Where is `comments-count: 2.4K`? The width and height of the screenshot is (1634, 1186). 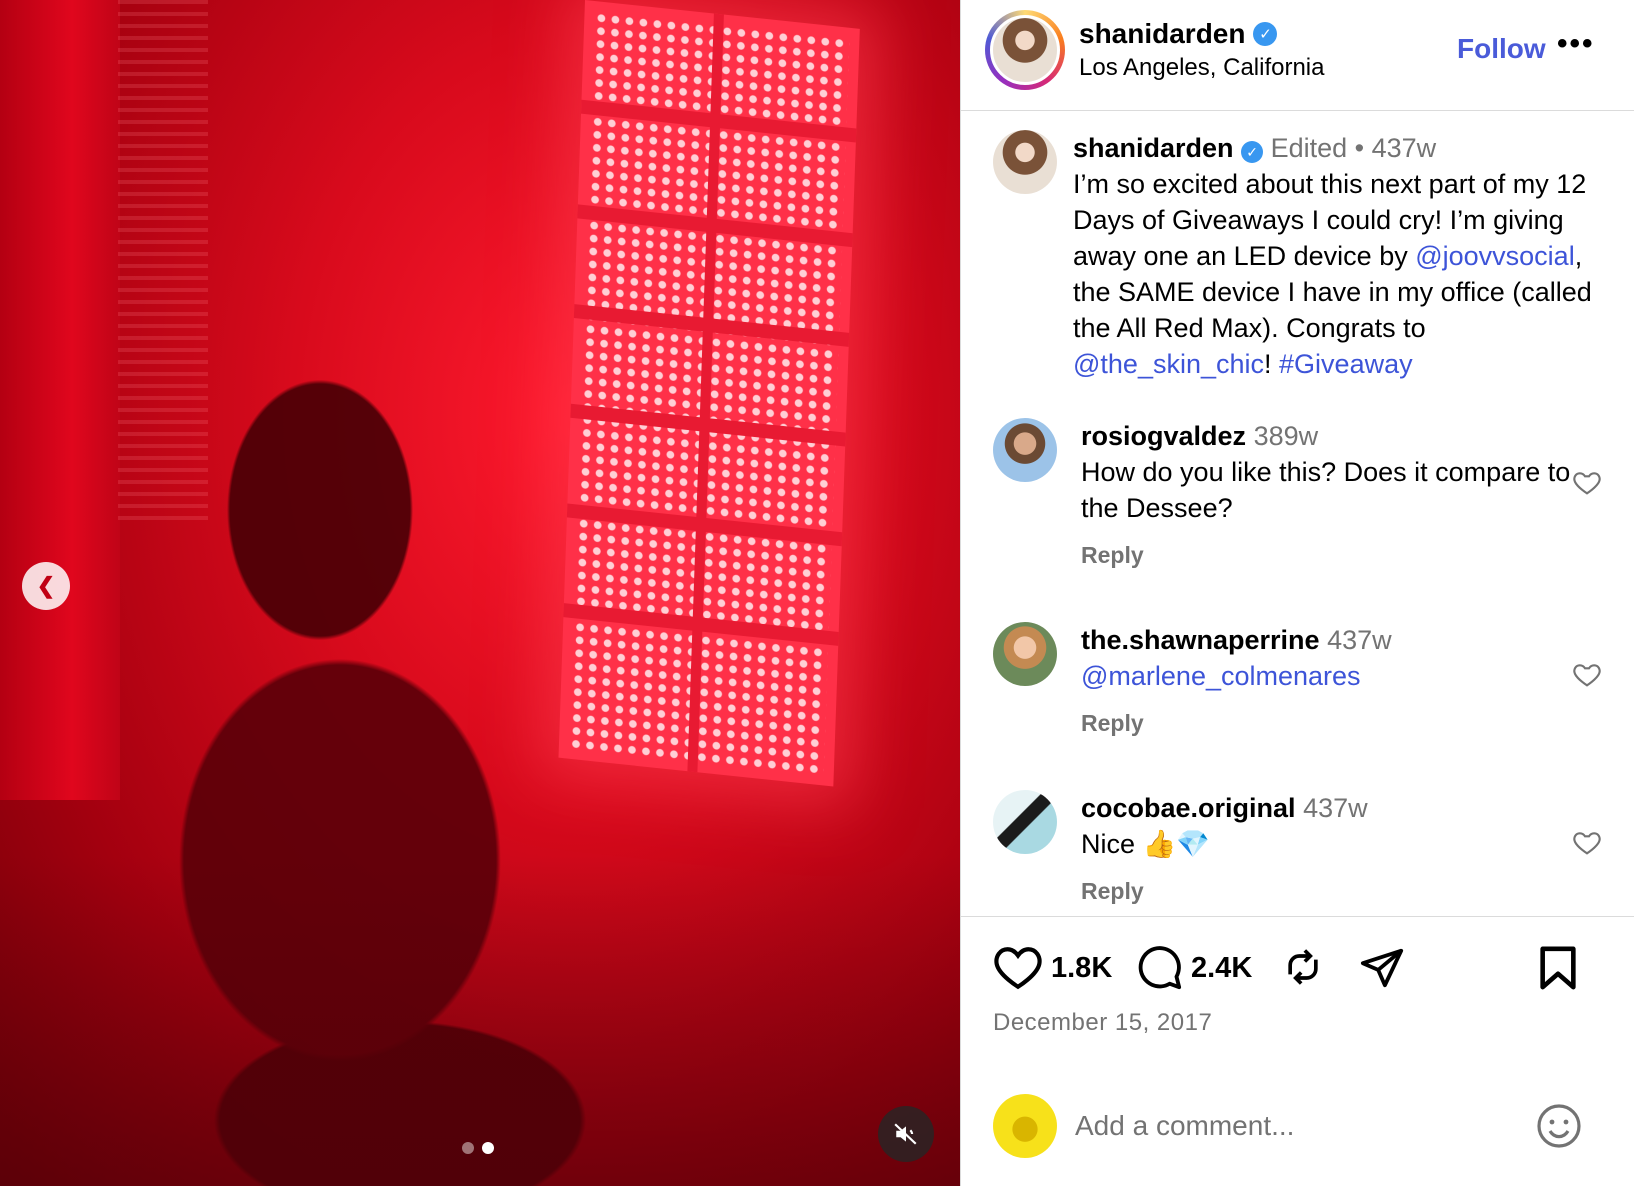
comments-count: 2.4K is located at coordinates (1221, 968).